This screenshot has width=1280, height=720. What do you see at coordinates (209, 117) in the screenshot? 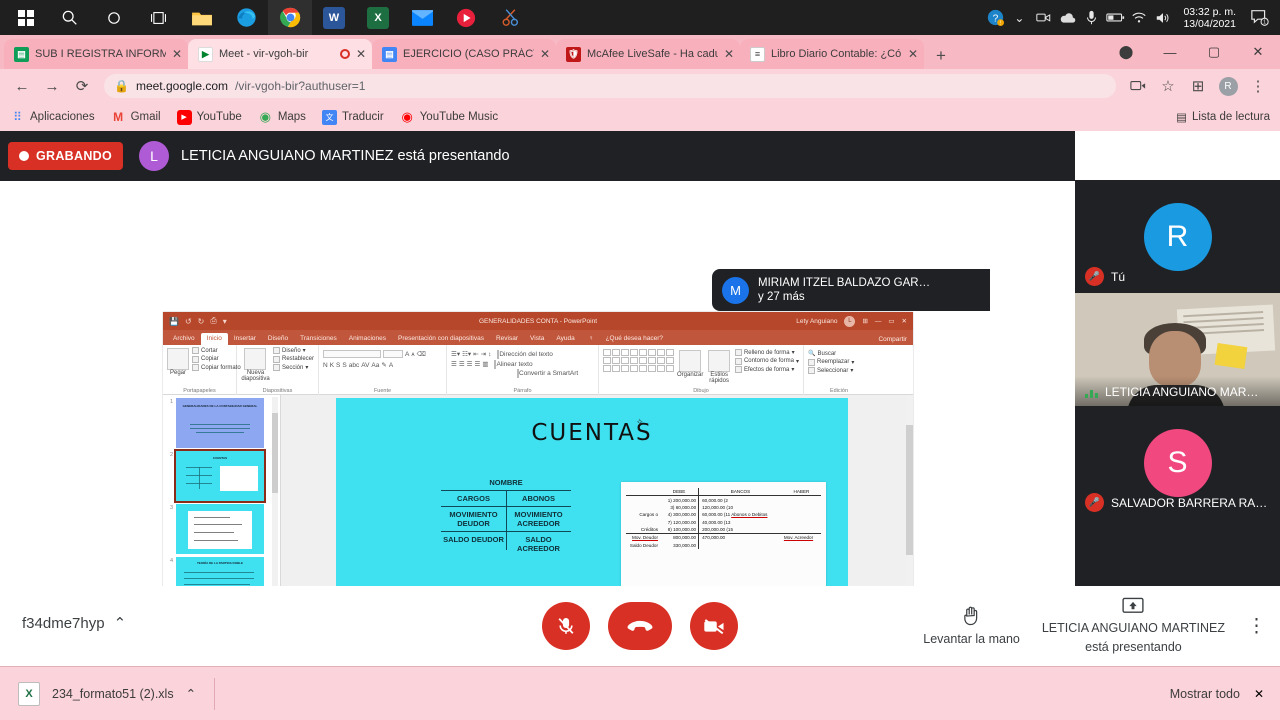
I see `bookmark-youtube: ▶ YouTube` at bounding box center [209, 117].